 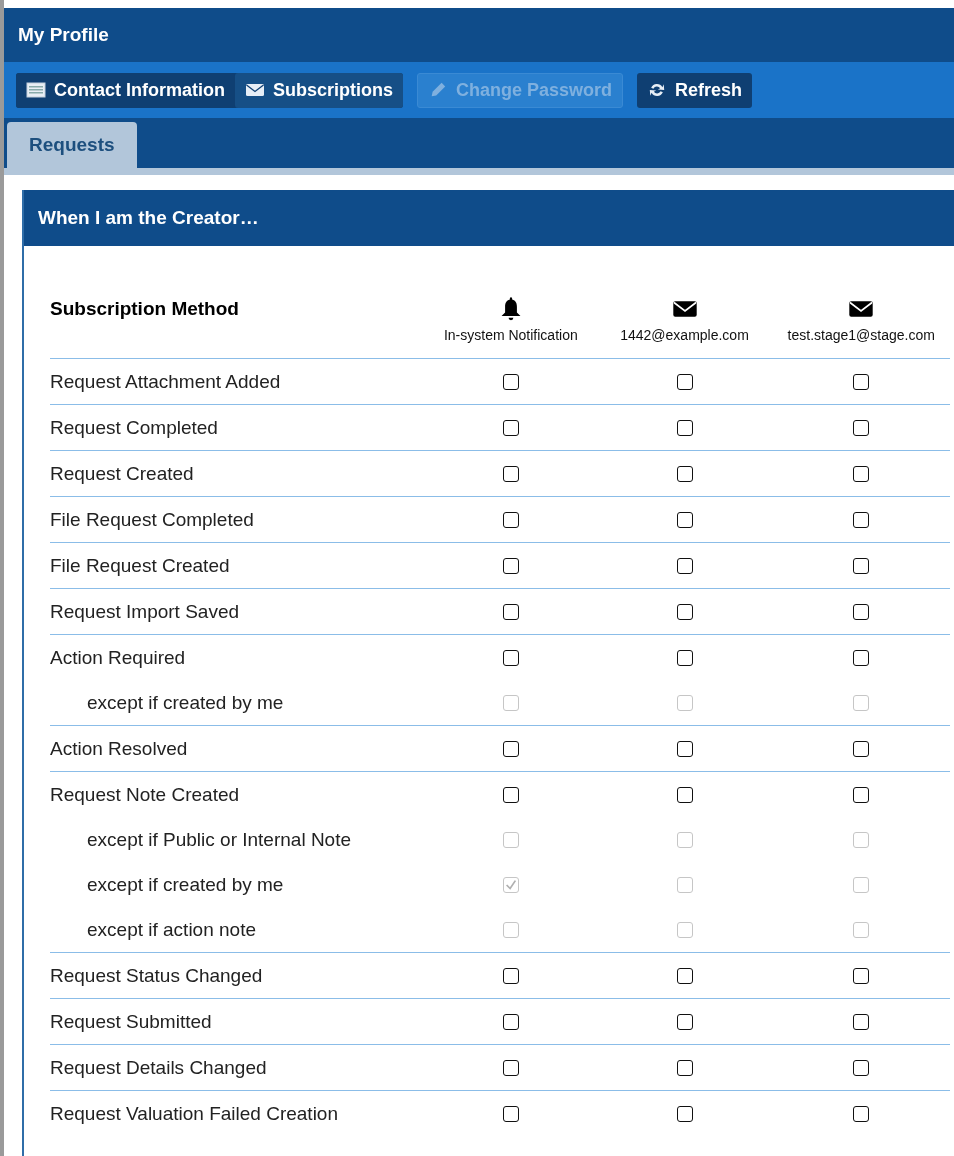 I want to click on event-label: Request Created, so click(x=122, y=473).